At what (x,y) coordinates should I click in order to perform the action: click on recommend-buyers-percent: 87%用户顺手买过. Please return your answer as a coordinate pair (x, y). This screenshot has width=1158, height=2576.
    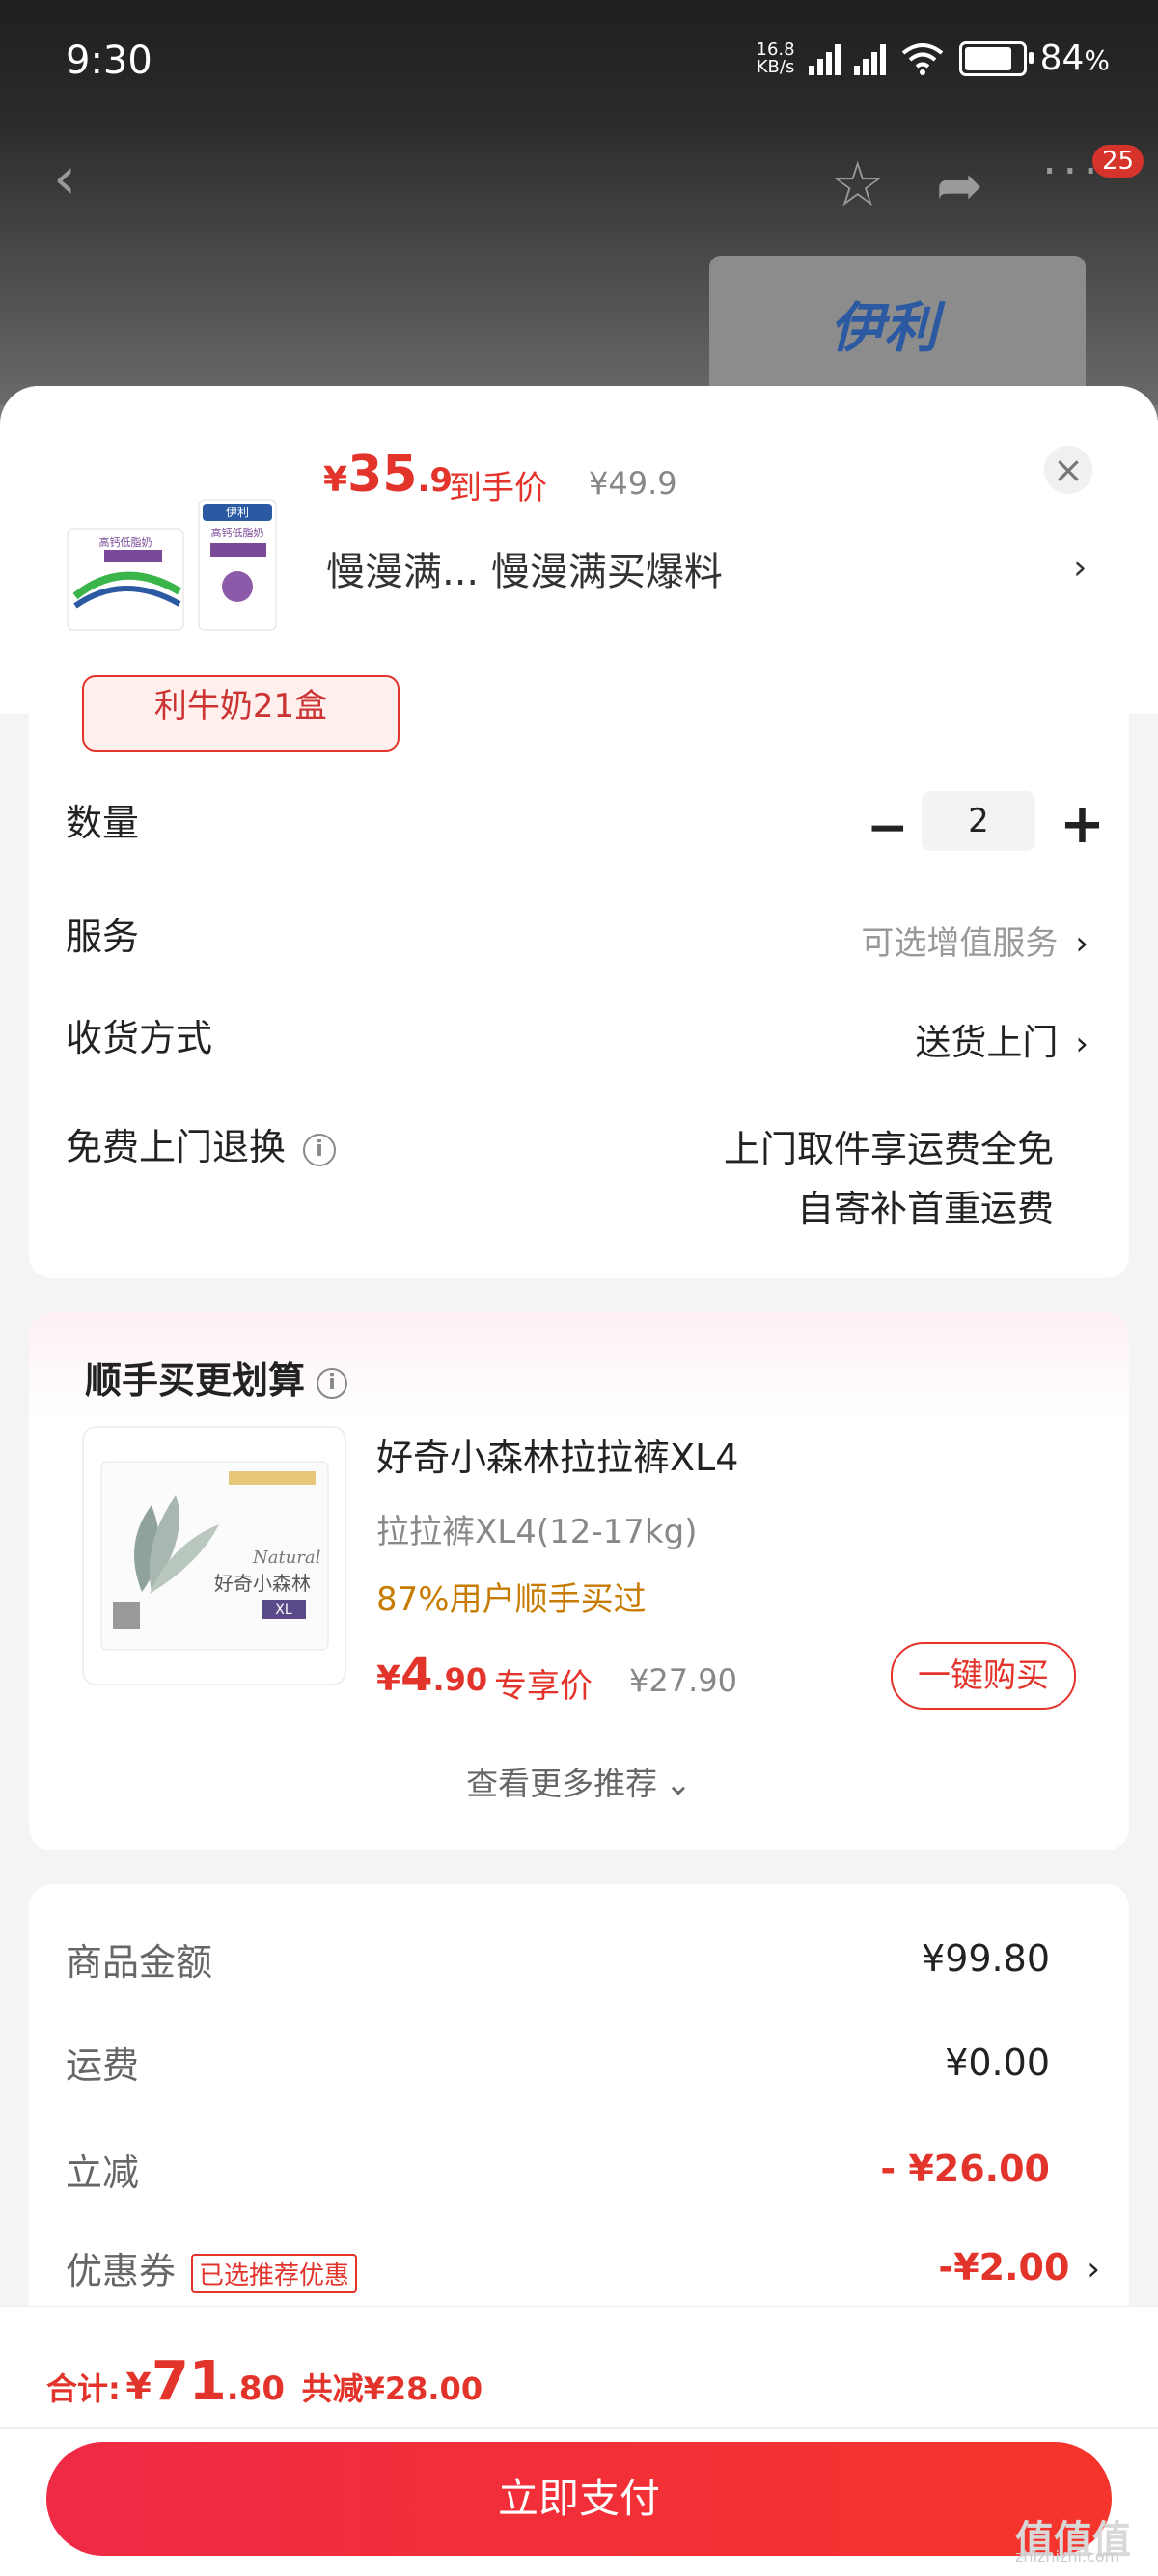
    Looking at the image, I should click on (511, 1599).